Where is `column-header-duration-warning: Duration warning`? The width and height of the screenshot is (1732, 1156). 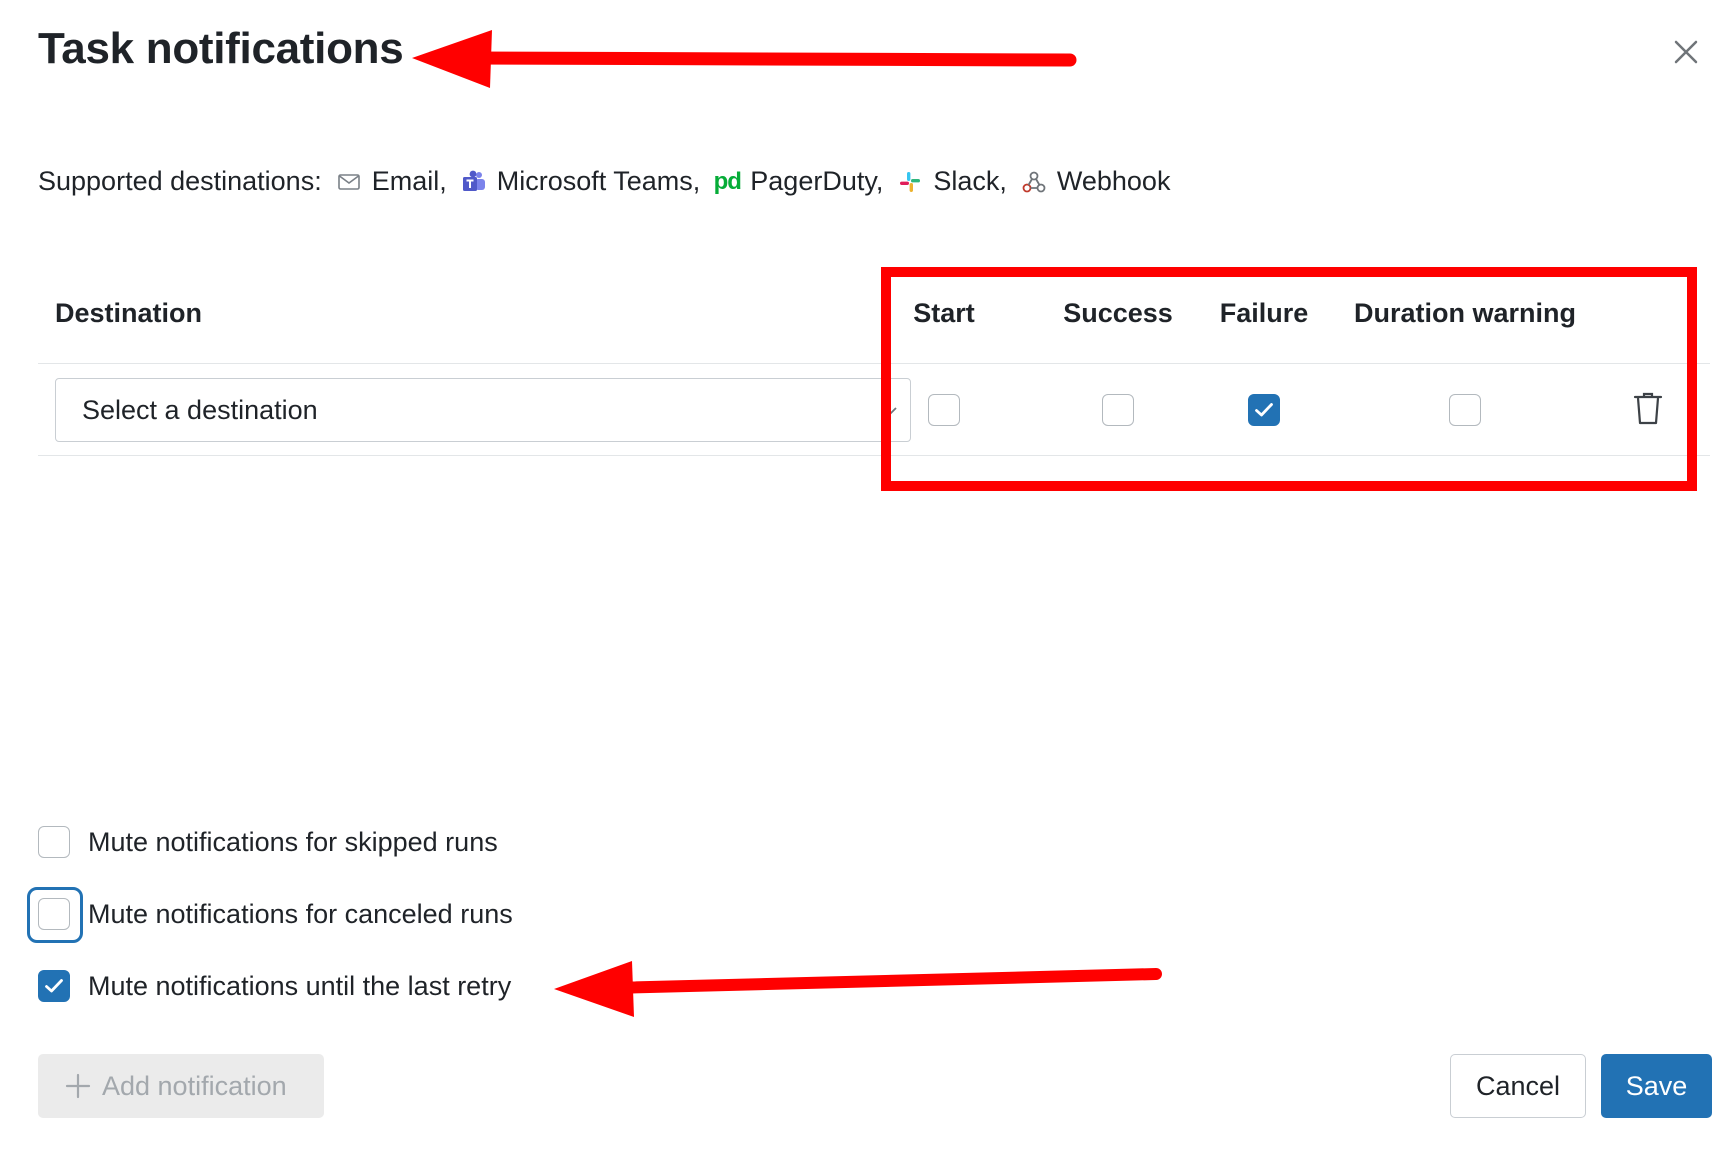 column-header-duration-warning: Duration warning is located at coordinates (1465, 313).